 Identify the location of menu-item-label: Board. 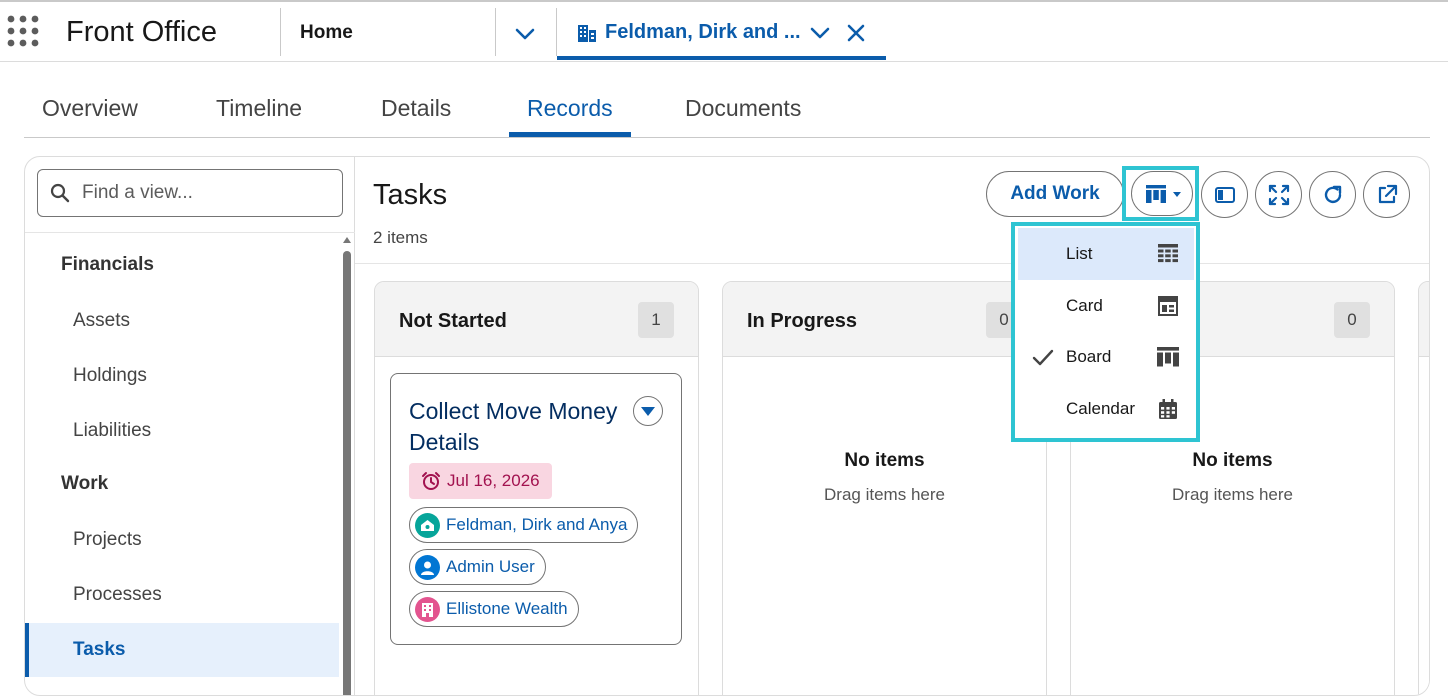
(1089, 356).